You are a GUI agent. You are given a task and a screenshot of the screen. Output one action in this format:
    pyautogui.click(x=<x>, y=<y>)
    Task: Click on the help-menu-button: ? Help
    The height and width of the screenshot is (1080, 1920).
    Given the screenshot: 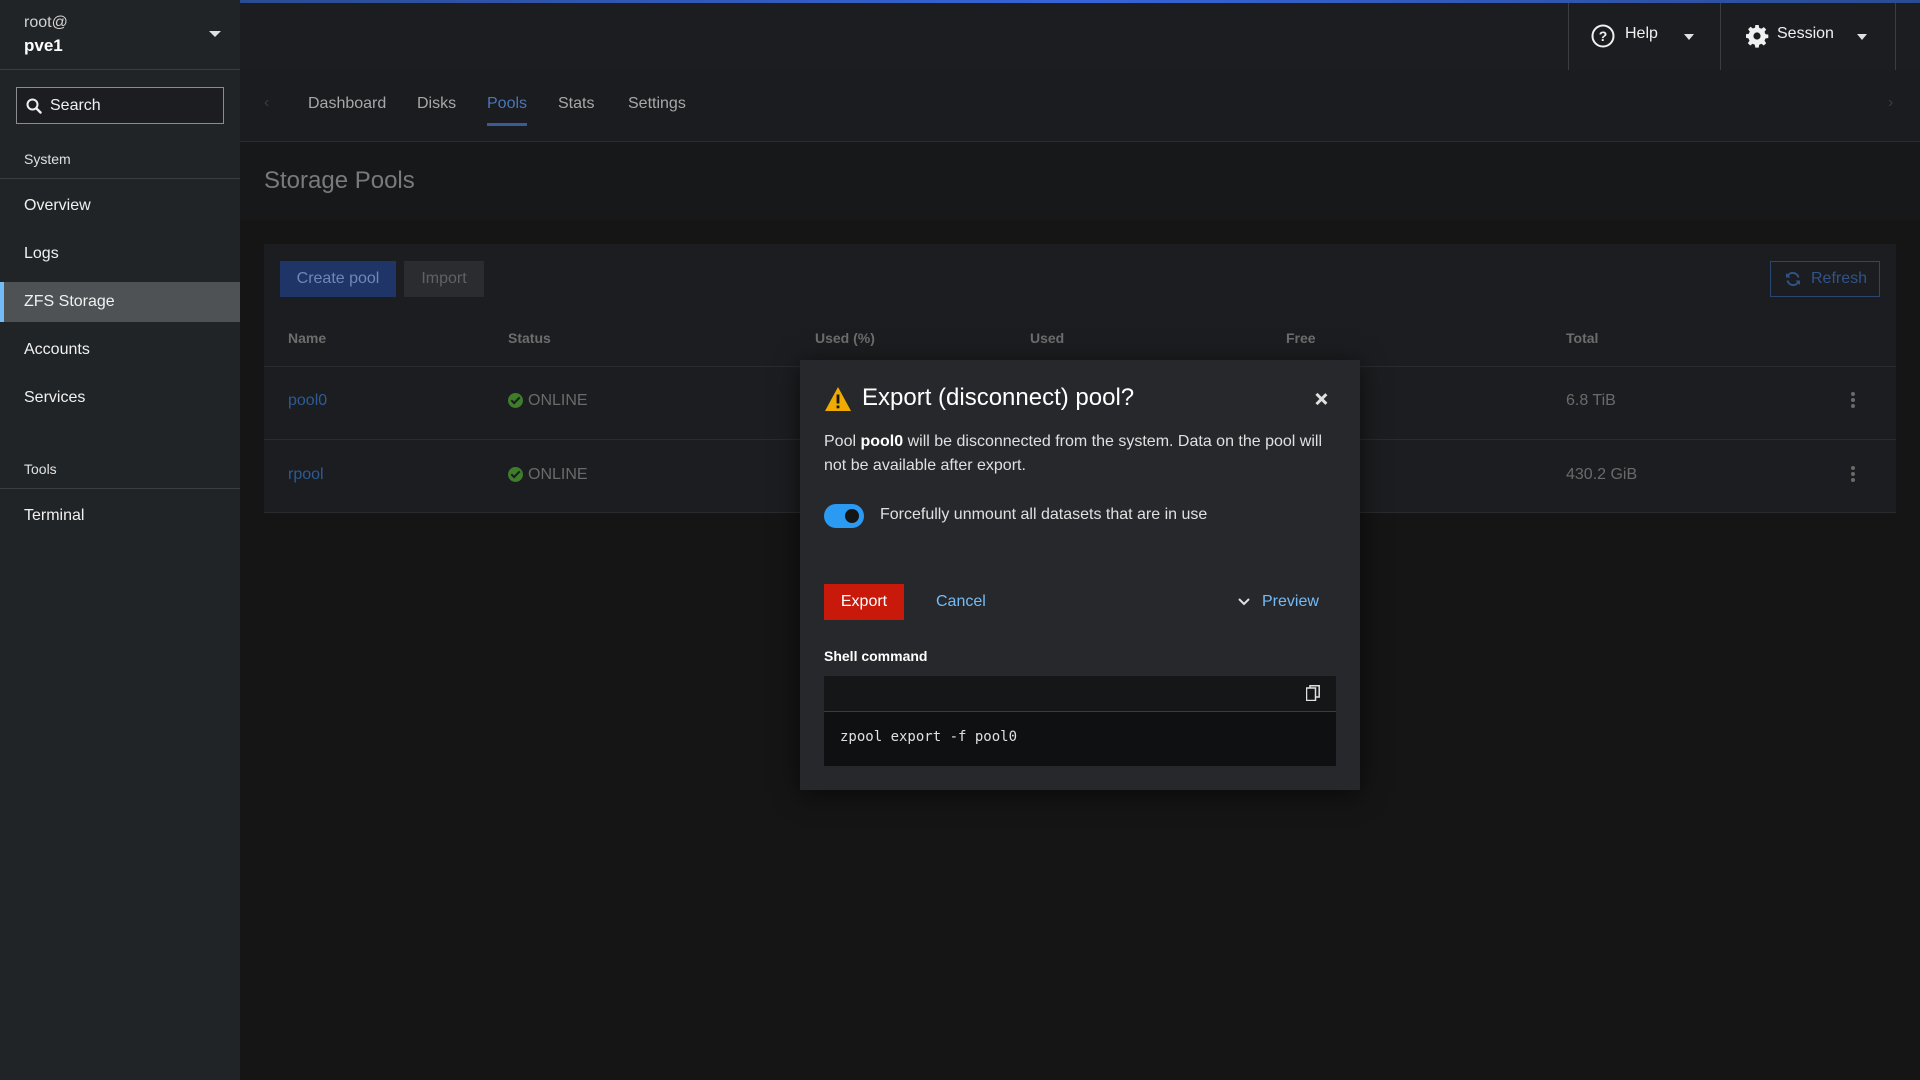 What is the action you would take?
    pyautogui.click(x=1644, y=36)
    